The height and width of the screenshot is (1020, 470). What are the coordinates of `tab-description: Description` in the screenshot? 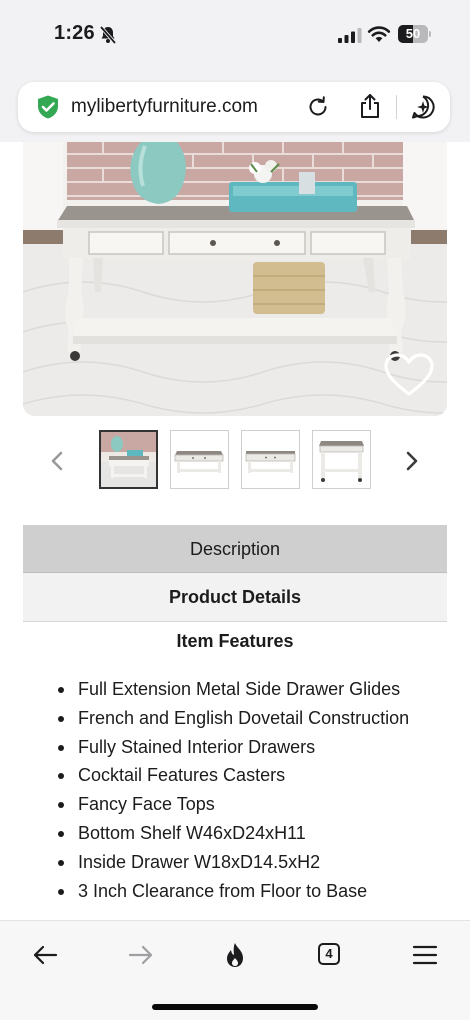 It's located at (235, 549).